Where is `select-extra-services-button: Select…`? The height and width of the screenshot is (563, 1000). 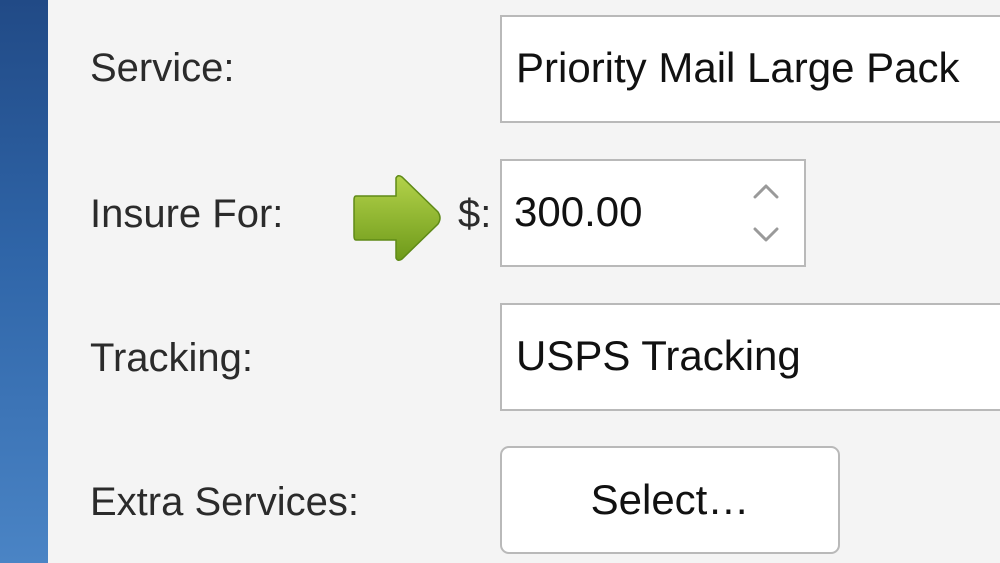
select-extra-services-button: Select… is located at coordinates (670, 500).